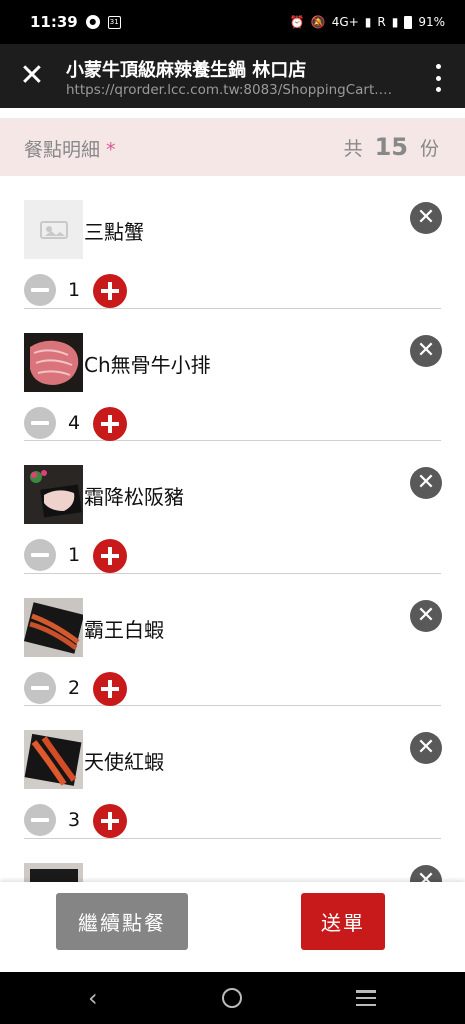 This screenshot has width=465, height=1024. Describe the element at coordinates (147, 364) in the screenshot. I see `item-name: Ch無骨牛小排` at that location.